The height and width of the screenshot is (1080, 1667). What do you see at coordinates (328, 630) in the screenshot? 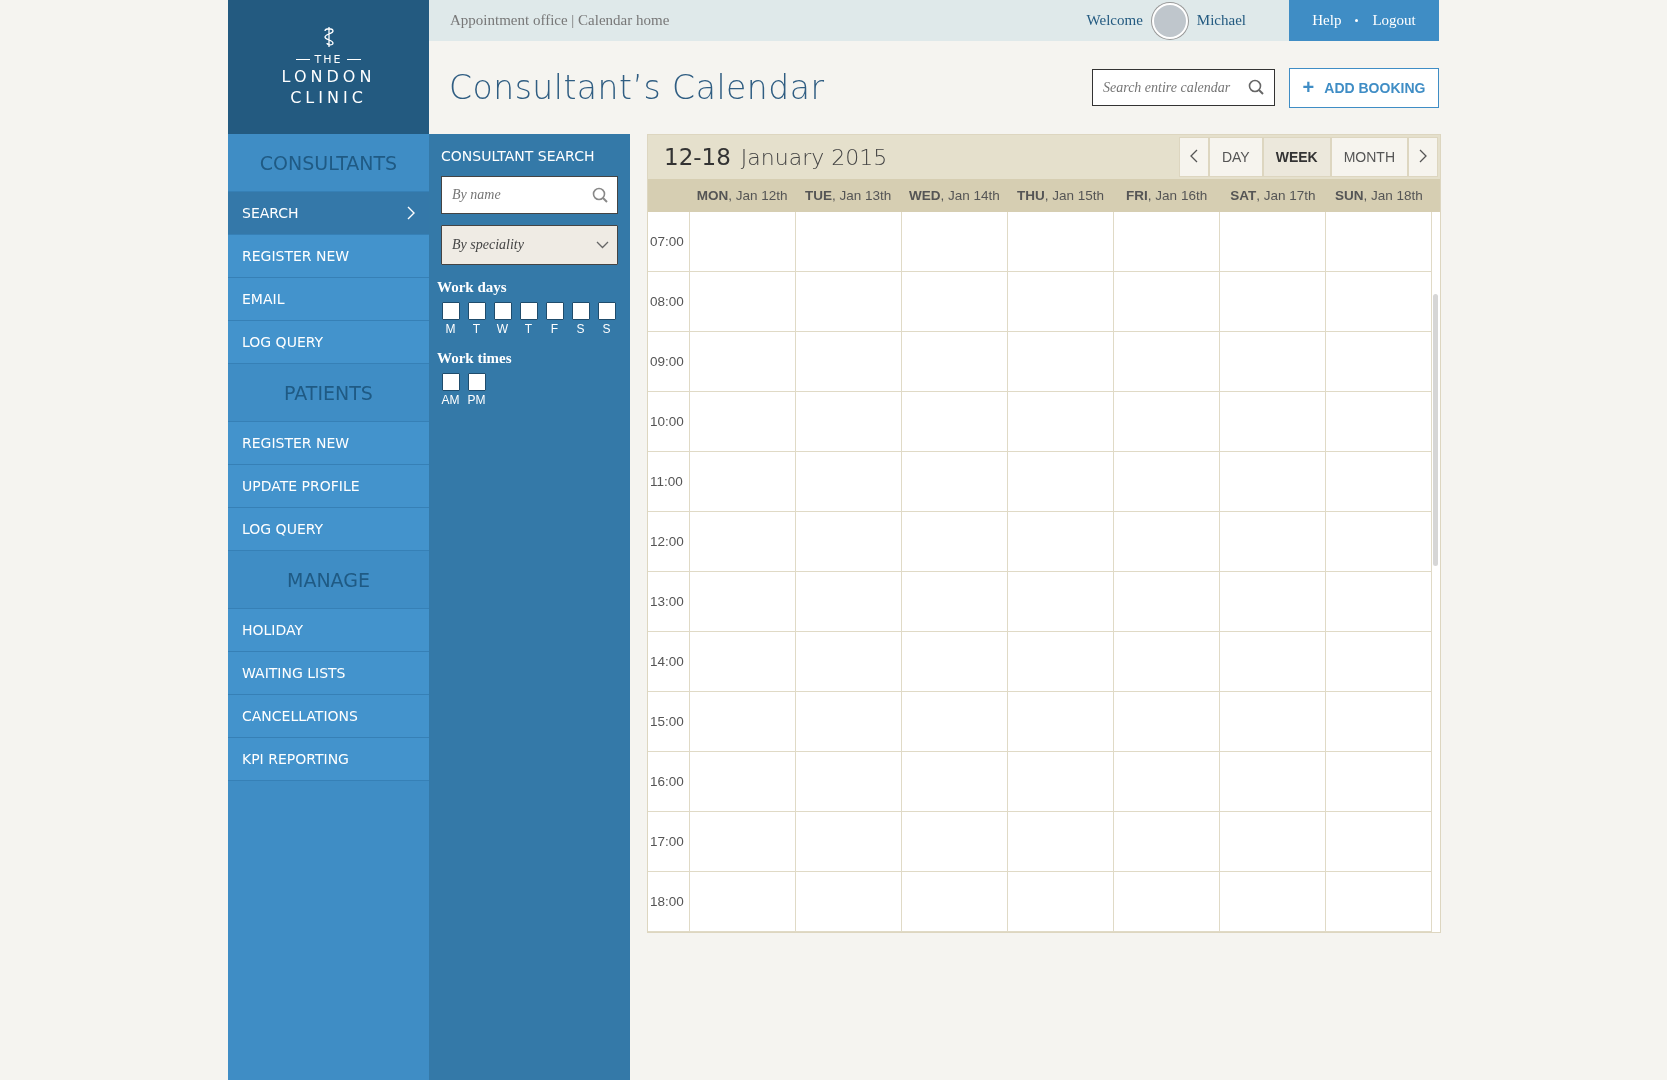
I see `sidebar-item: HOLIDAY` at bounding box center [328, 630].